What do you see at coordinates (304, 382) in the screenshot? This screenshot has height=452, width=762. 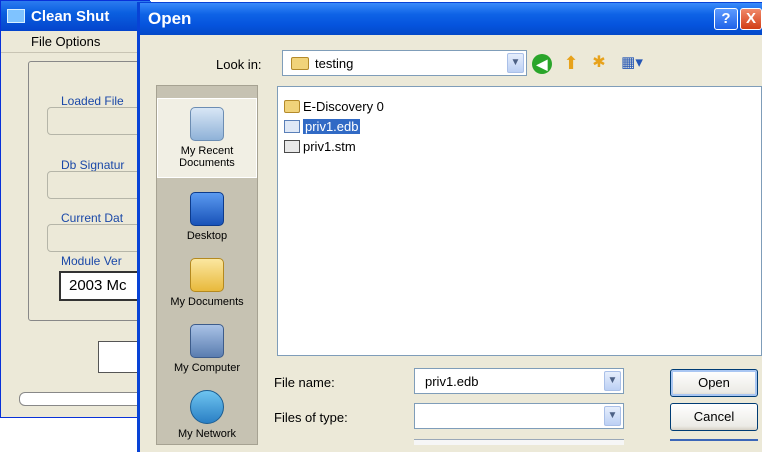 I see `file-name-label: File name:` at bounding box center [304, 382].